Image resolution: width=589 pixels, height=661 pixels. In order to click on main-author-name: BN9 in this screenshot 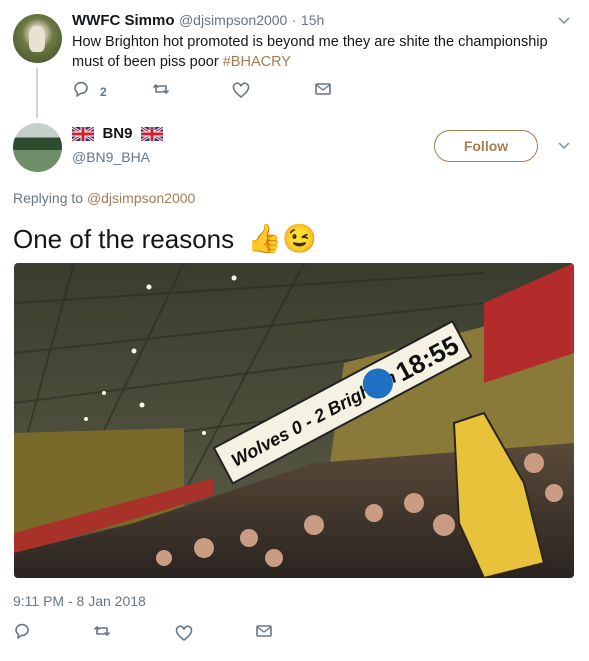, I will do `click(117, 133)`.